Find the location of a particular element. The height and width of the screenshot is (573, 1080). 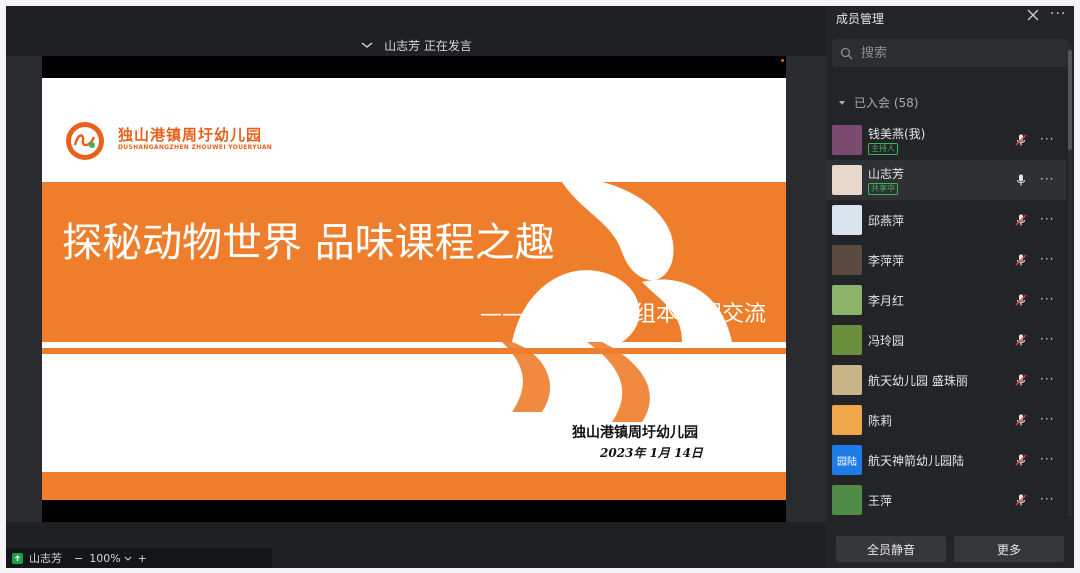

member-name: 航天神箭幼儿园陆 is located at coordinates (916, 460).